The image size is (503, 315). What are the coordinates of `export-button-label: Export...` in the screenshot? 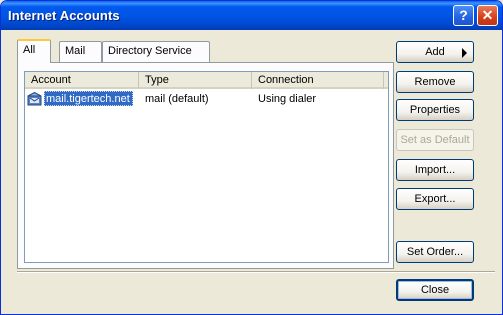 It's located at (435, 199).